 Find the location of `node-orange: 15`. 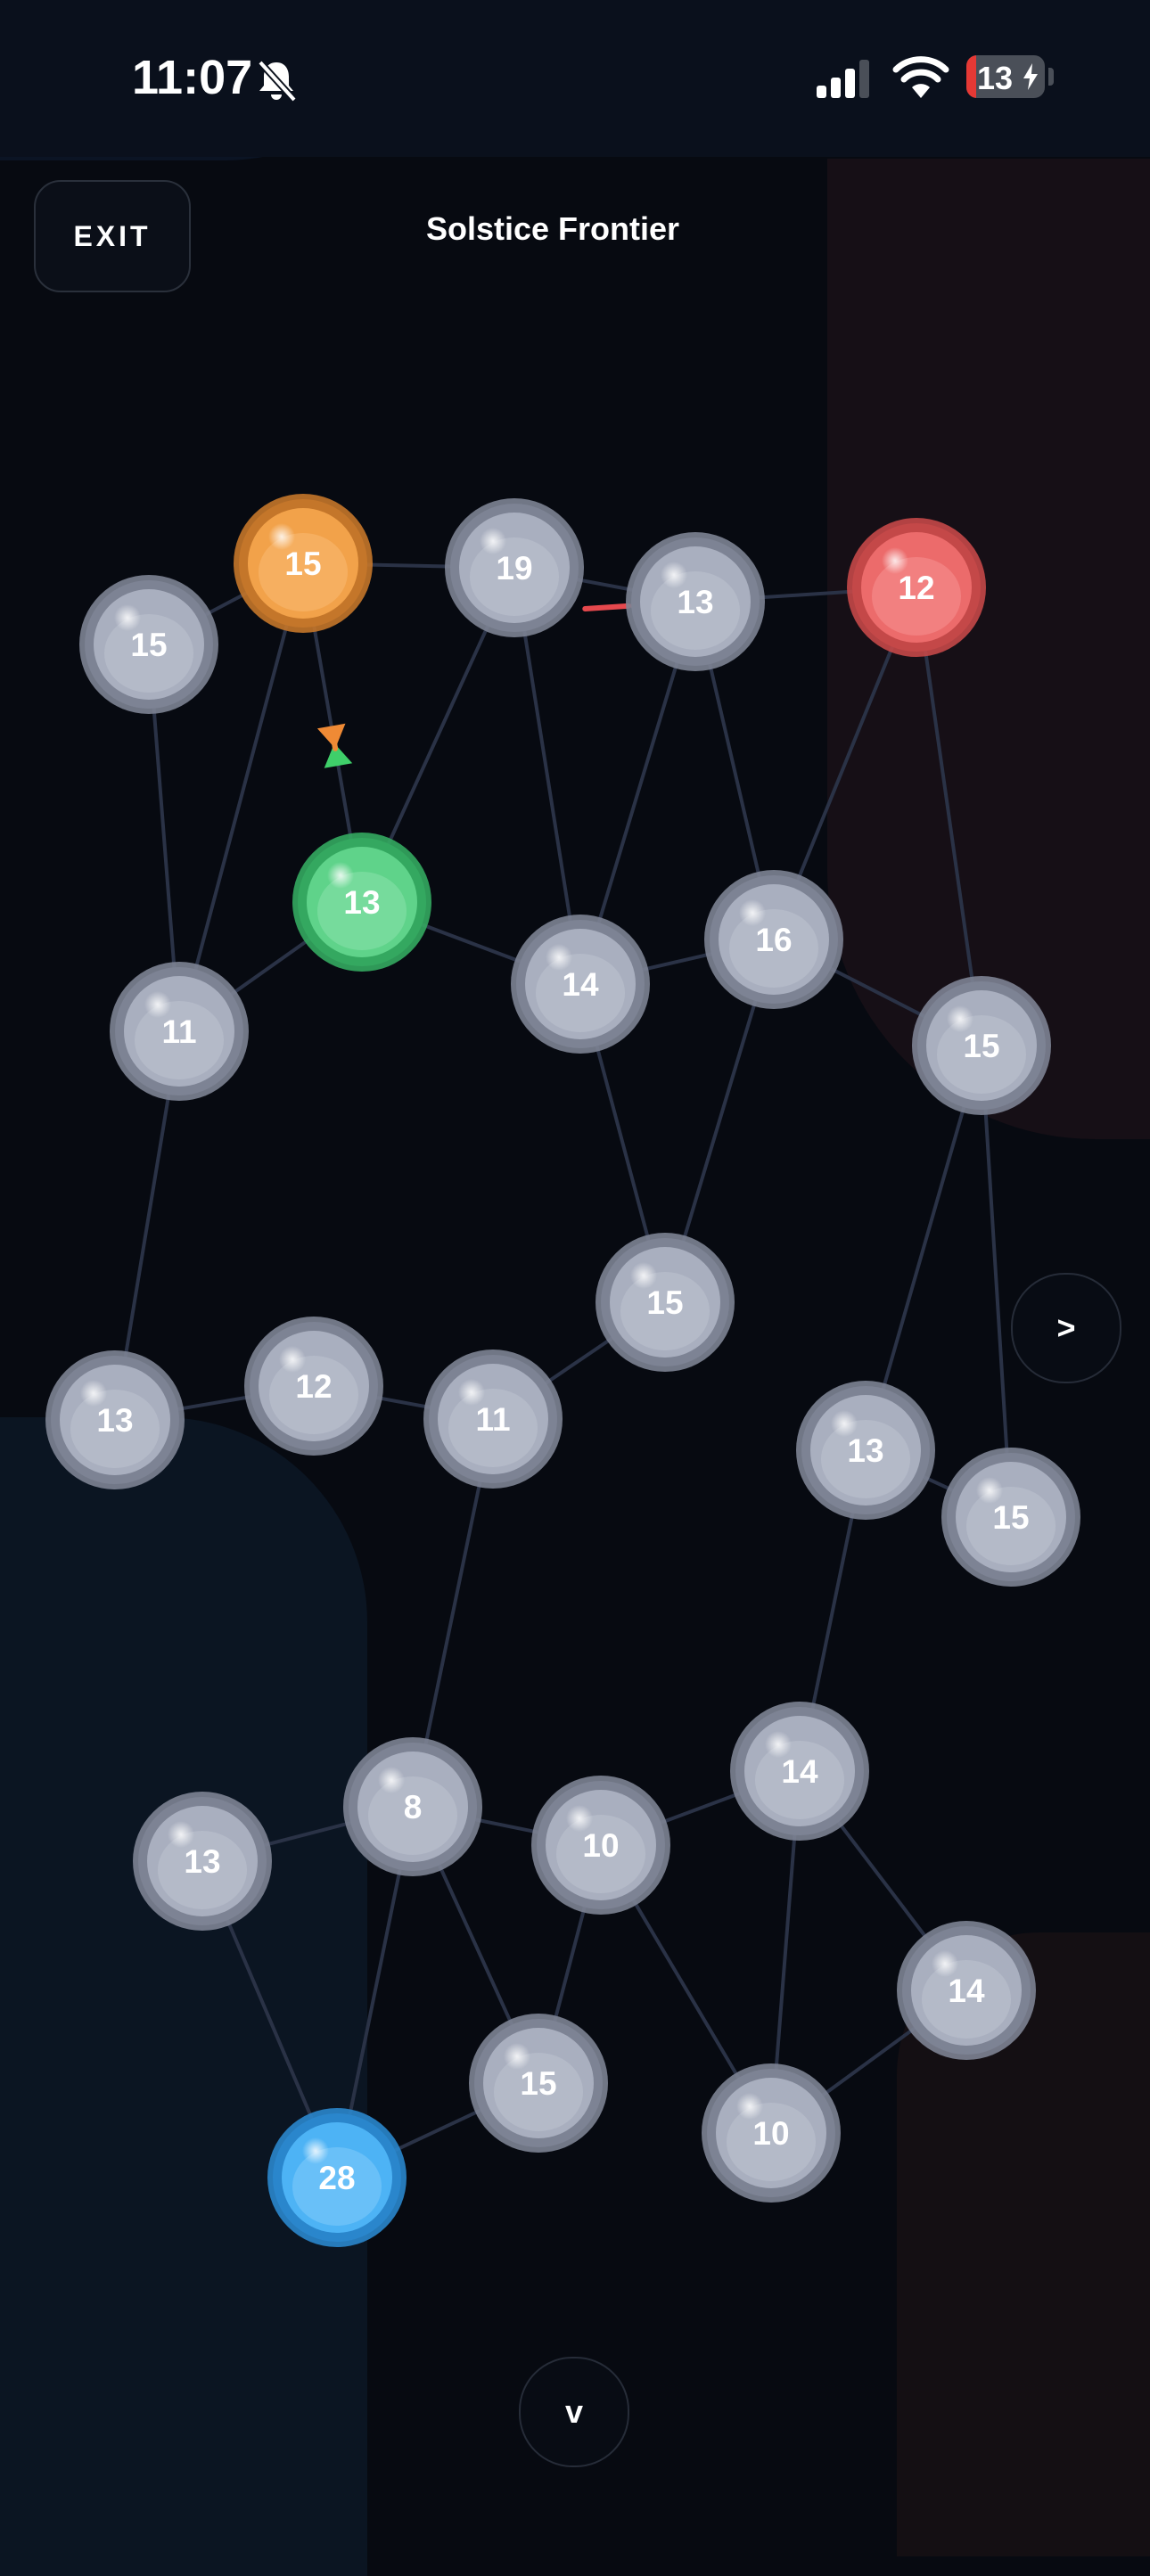

node-orange: 15 is located at coordinates (303, 563).